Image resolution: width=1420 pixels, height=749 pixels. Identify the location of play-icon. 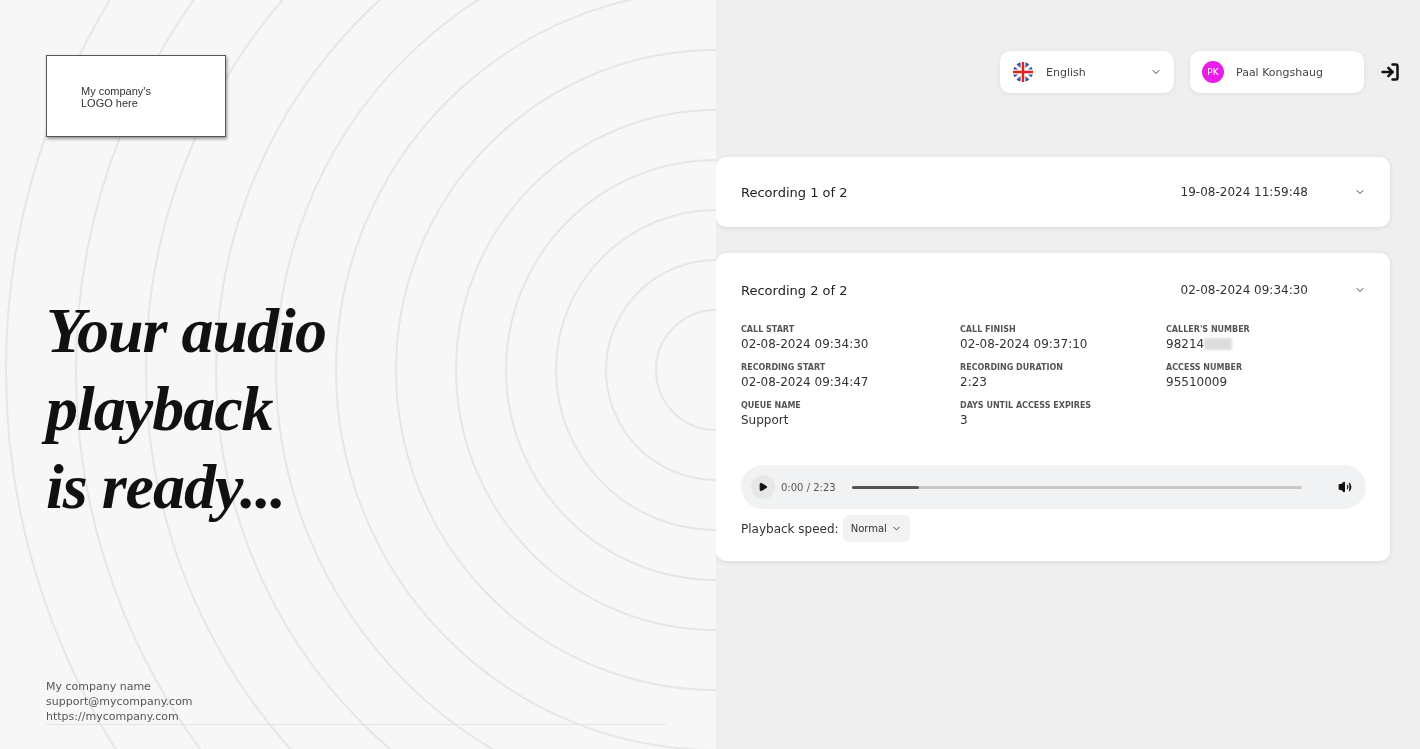
(763, 487).